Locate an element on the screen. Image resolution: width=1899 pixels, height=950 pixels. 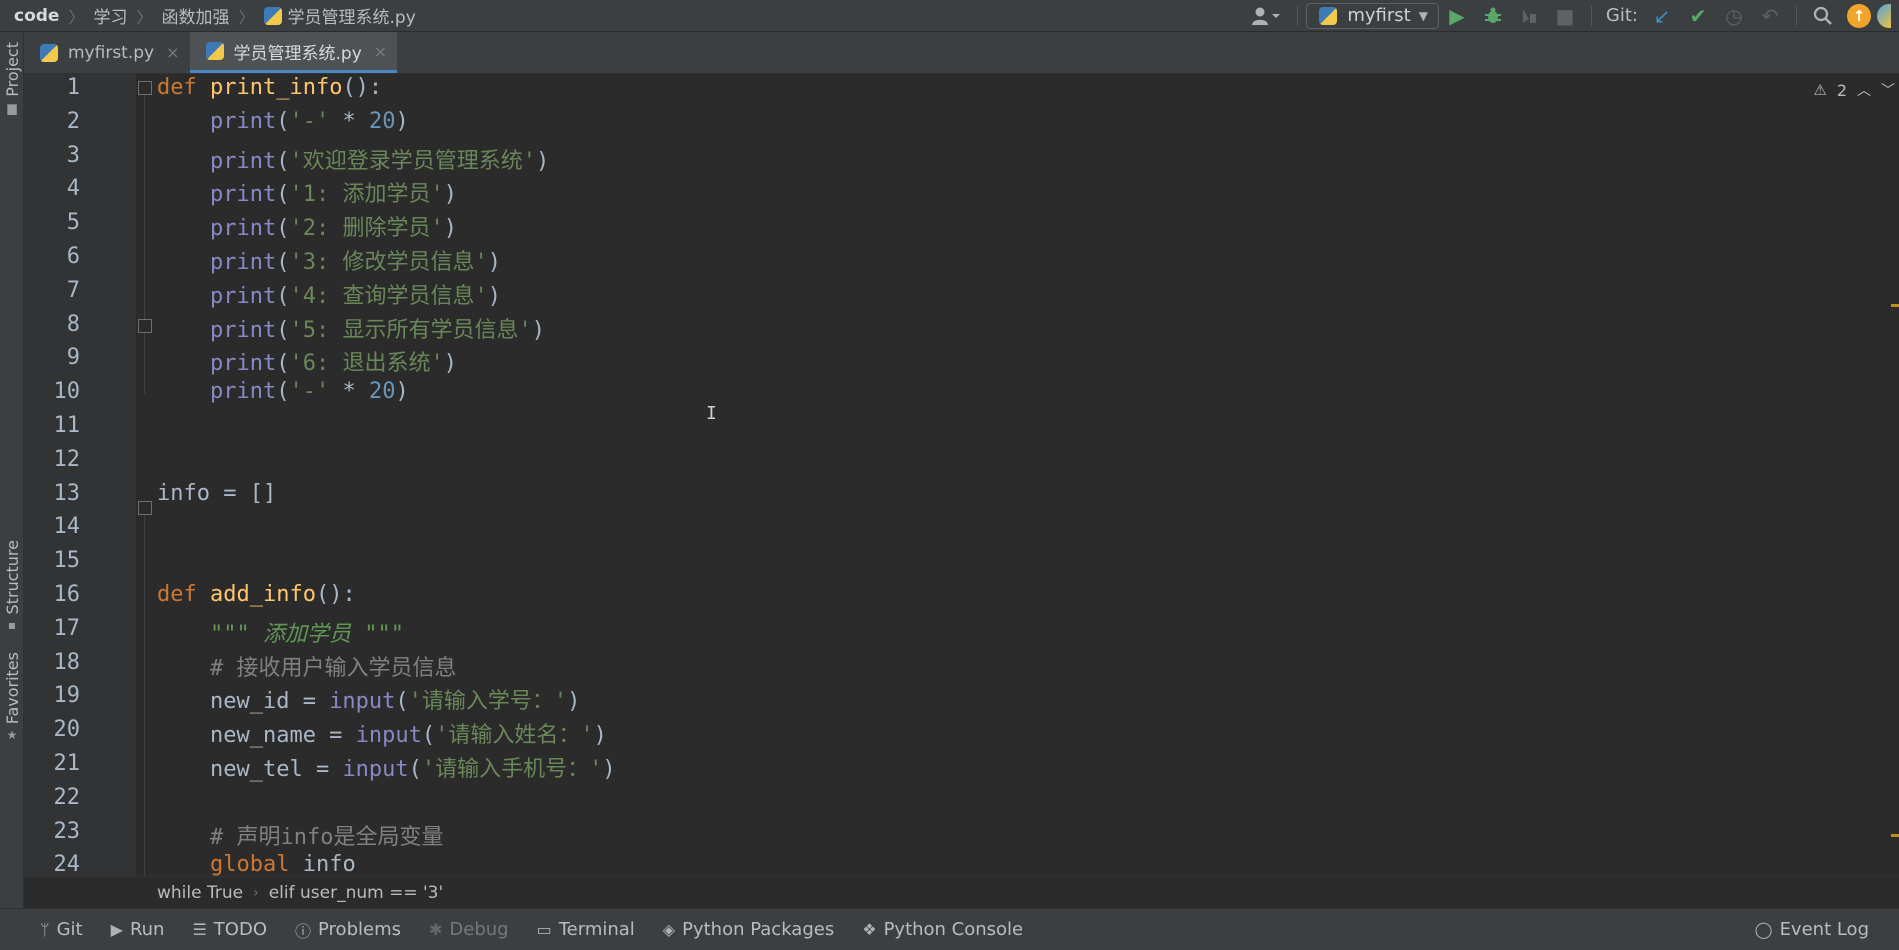
line-number: 19 is located at coordinates (52, 695).